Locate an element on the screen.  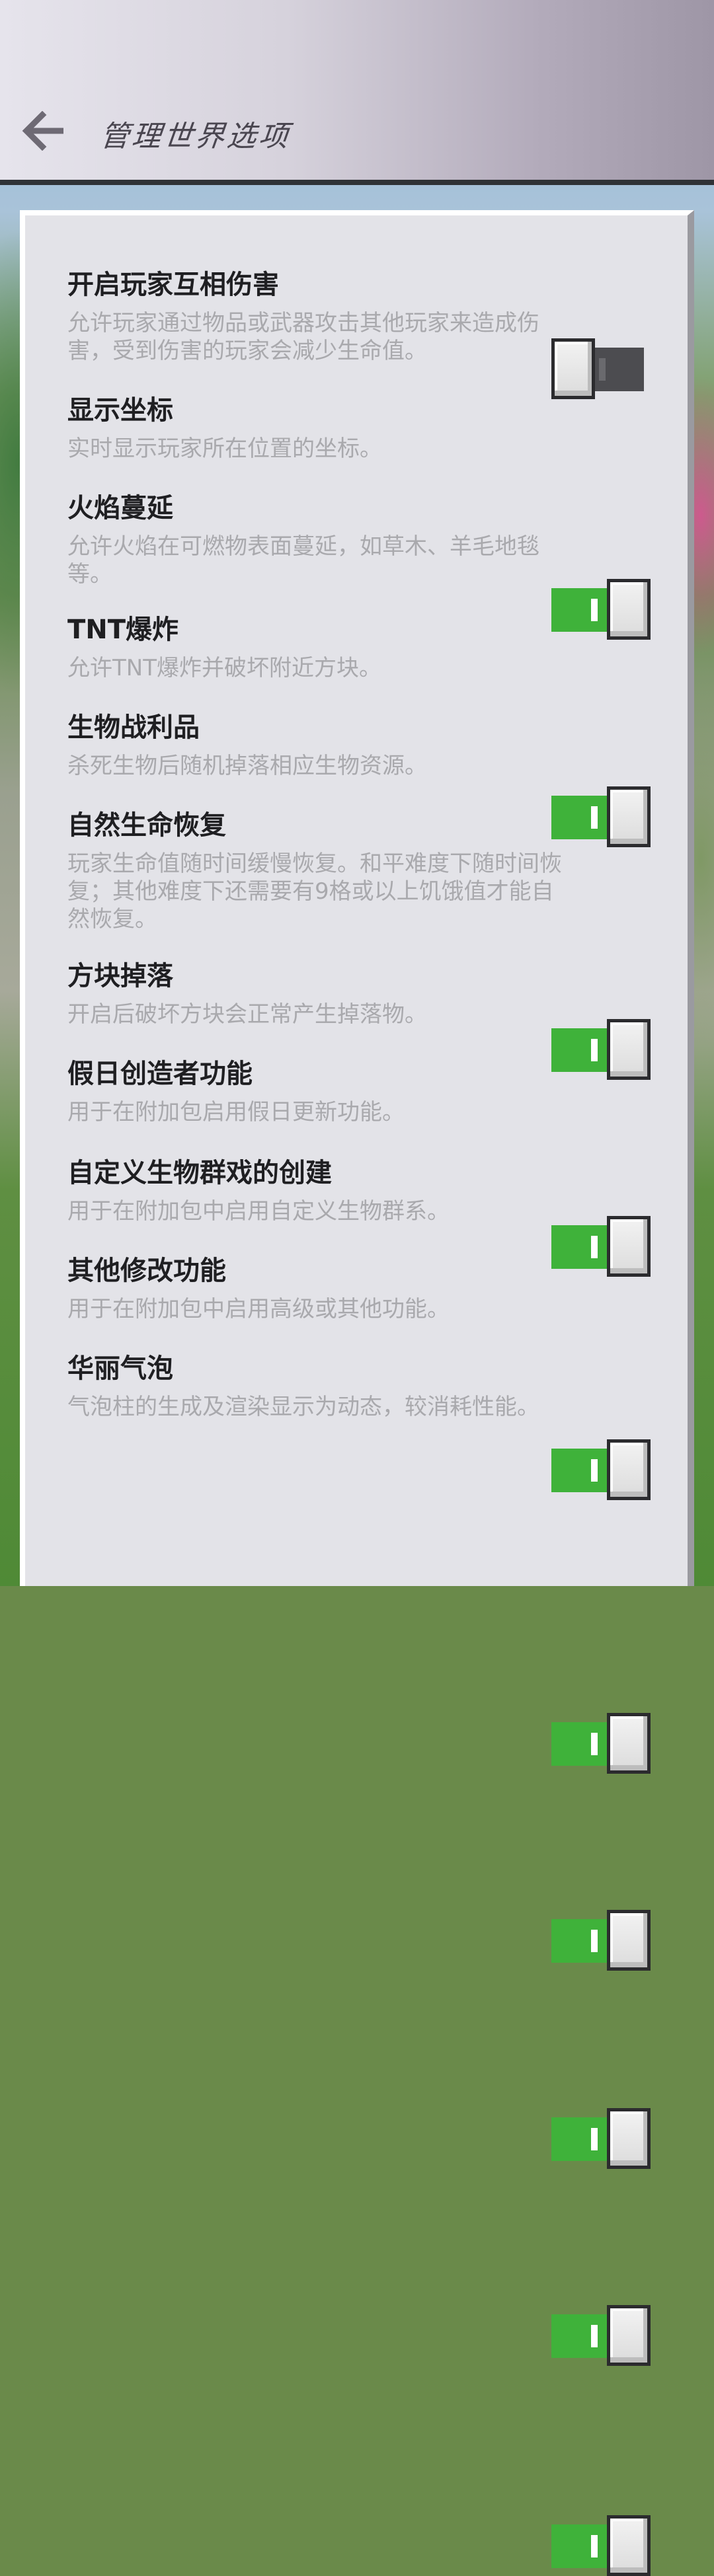
option-description: 用于在附加包中启用自定义生物群系。 is located at coordinates (258, 1211).